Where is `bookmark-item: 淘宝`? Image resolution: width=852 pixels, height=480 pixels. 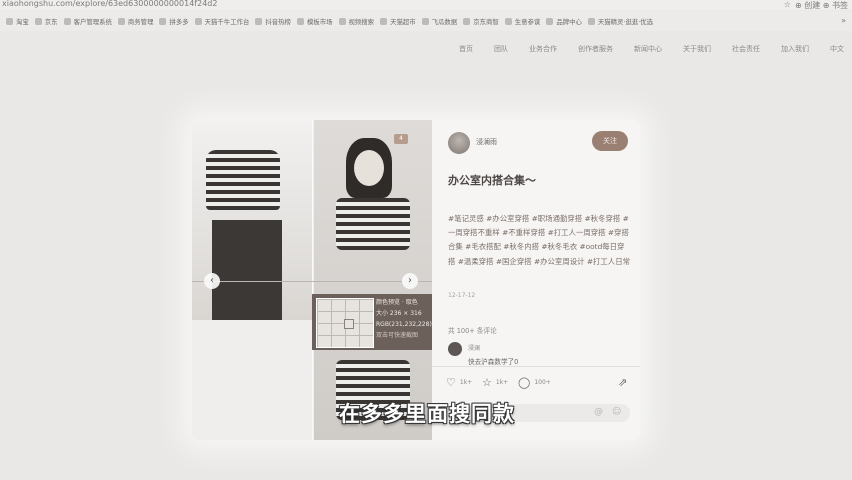
bookmark-item: 淘宝 is located at coordinates (17, 21).